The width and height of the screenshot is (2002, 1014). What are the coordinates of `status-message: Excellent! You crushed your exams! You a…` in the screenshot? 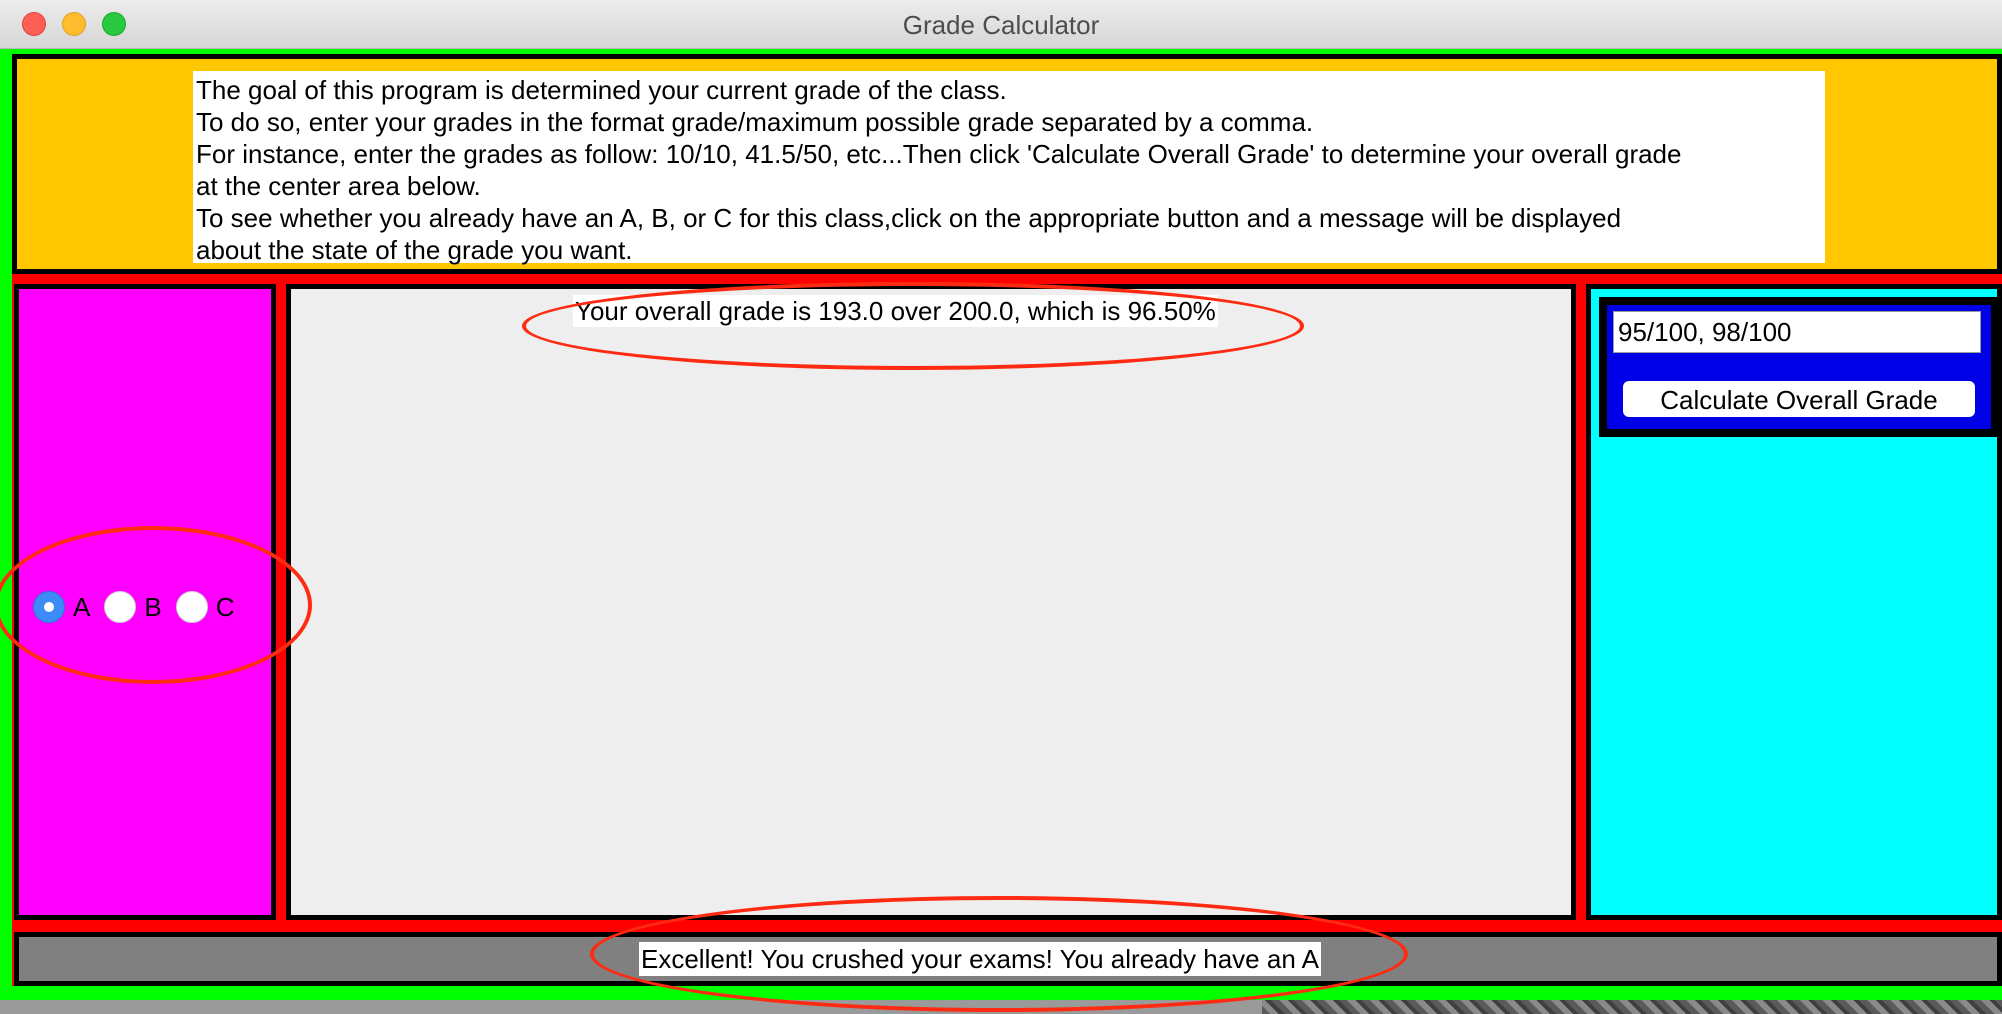 It's located at (980, 959).